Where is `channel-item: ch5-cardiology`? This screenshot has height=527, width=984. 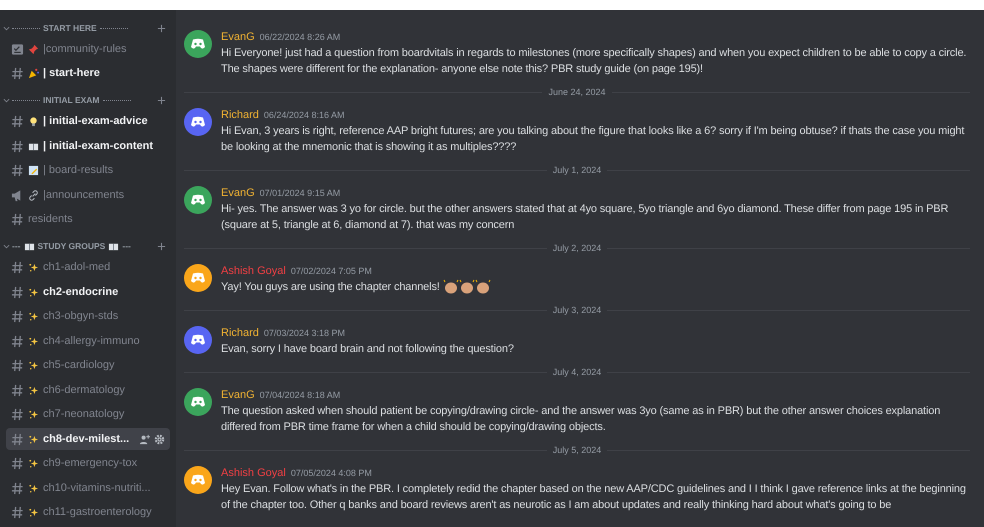 channel-item: ch5-cardiology is located at coordinates (88, 365).